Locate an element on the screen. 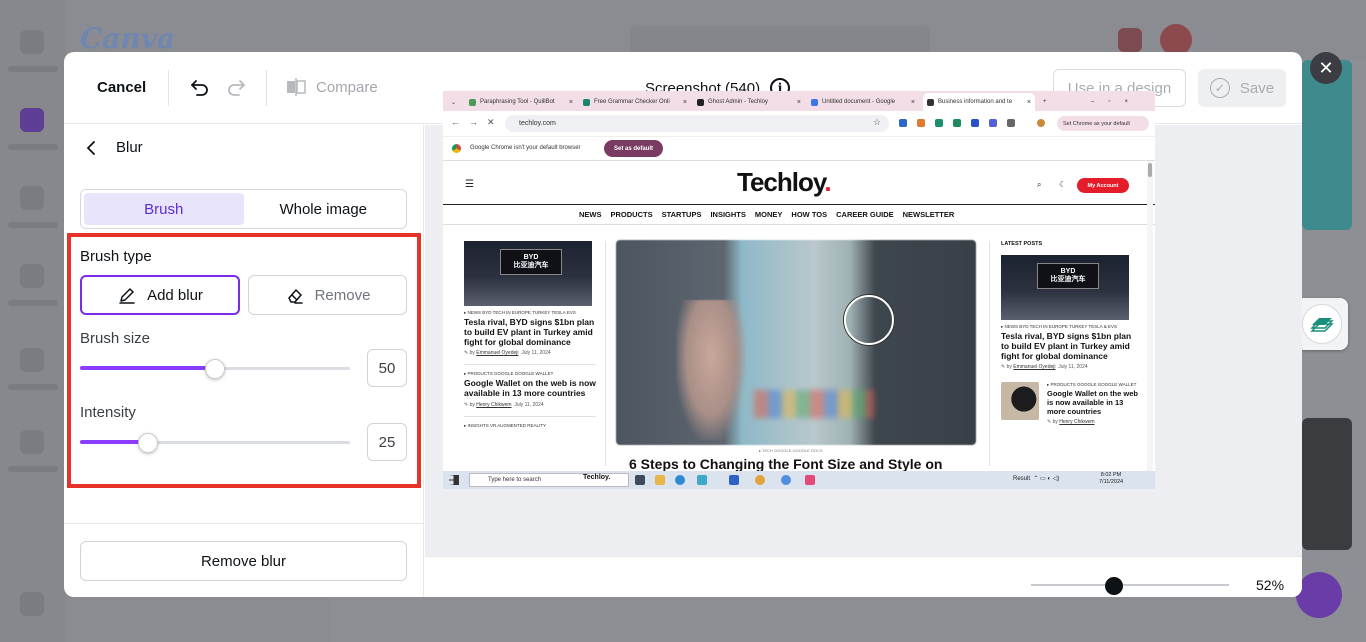 Image resolution: width=1366 pixels, height=642 pixels. check-circle-icon: ✓ is located at coordinates (1219, 88).